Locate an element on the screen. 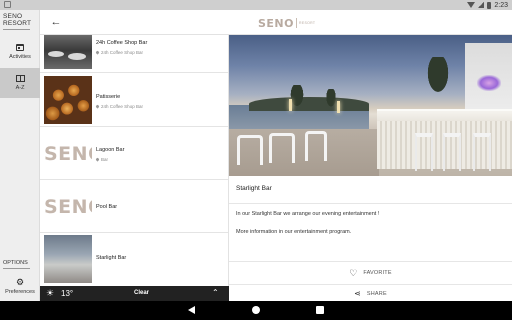 The height and width of the screenshot is (320, 512). chevron-up-icon: ⌃ is located at coordinates (215, 293).